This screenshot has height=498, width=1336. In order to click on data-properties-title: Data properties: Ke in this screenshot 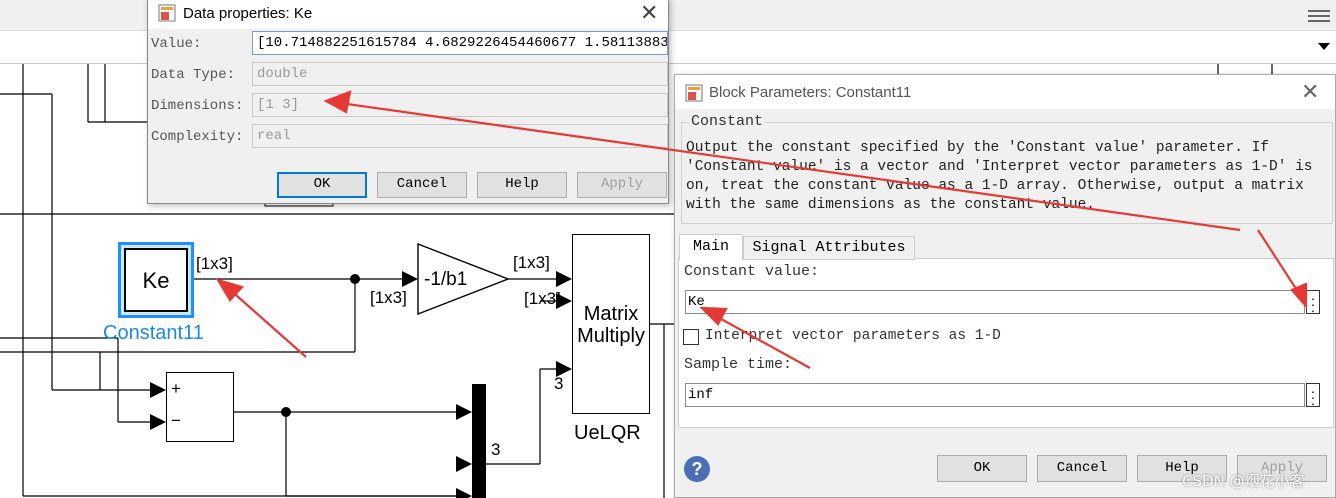, I will do `click(248, 13)`.